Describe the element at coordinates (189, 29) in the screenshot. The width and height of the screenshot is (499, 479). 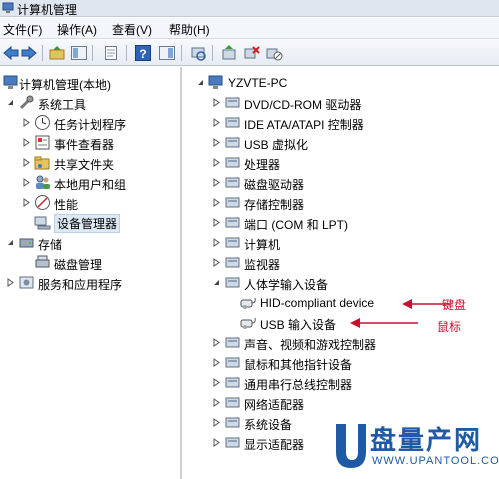
I see `menu-help: 帮助(H)` at that location.